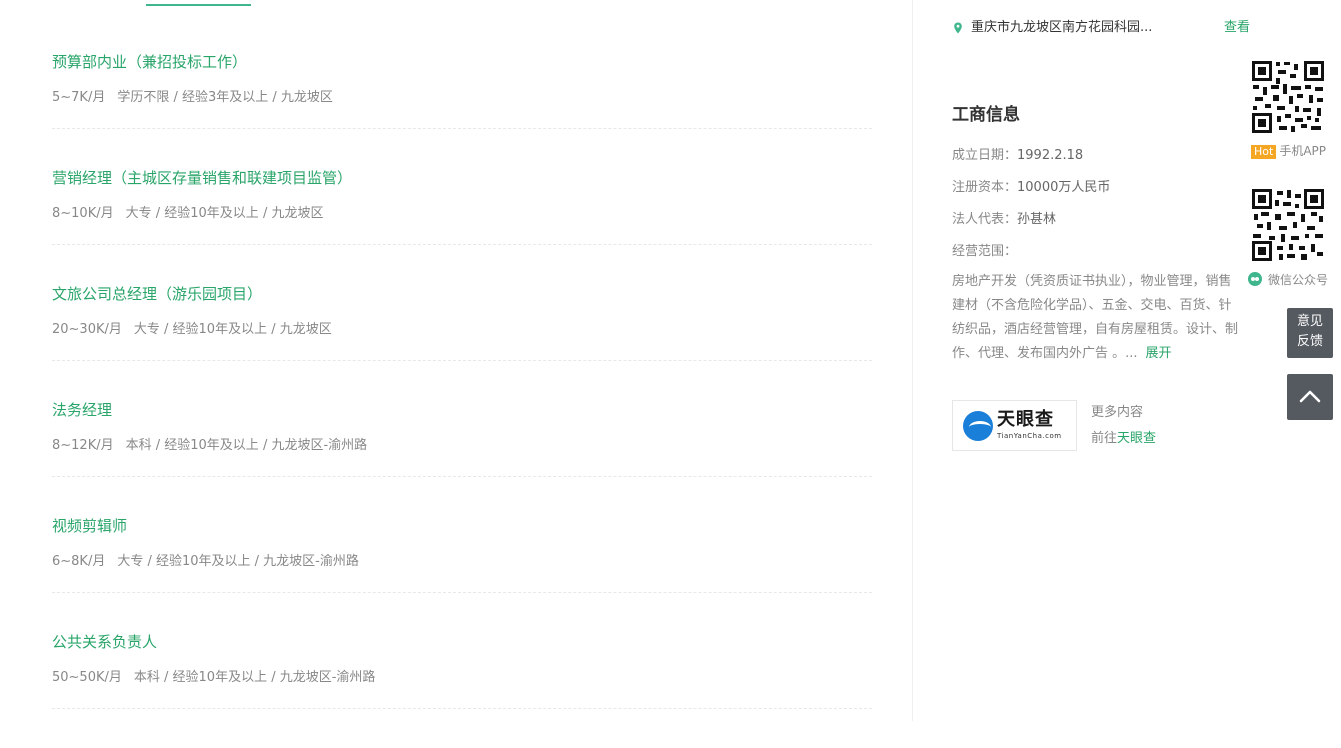 The image size is (1341, 748). I want to click on wechat-icon, so click(1255, 279).